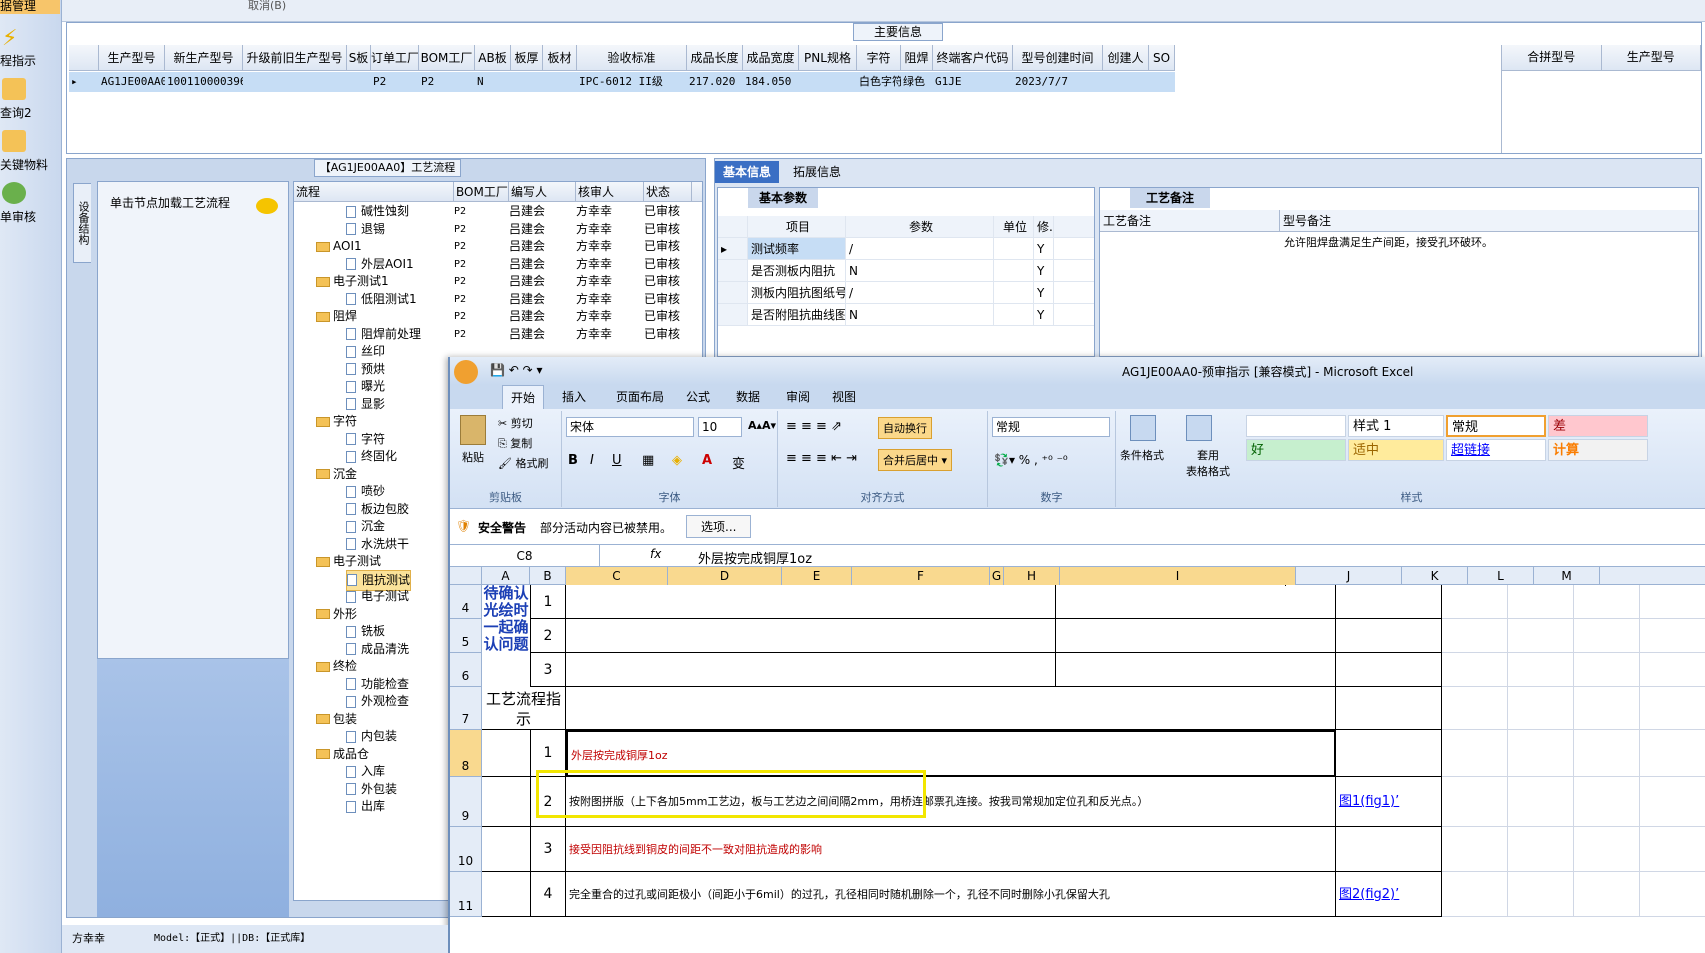 This screenshot has height=953, width=1705. What do you see at coordinates (1178, 576) in the screenshot?
I see `column-header: I` at bounding box center [1178, 576].